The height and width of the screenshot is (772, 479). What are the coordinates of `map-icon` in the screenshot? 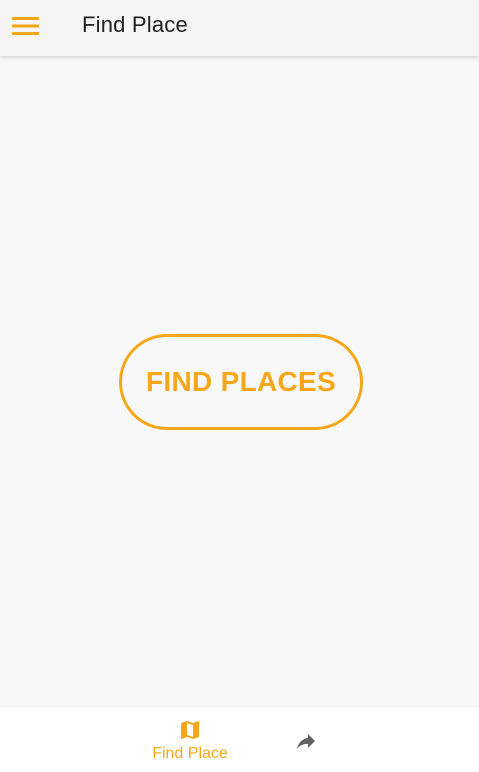 It's located at (190, 730).